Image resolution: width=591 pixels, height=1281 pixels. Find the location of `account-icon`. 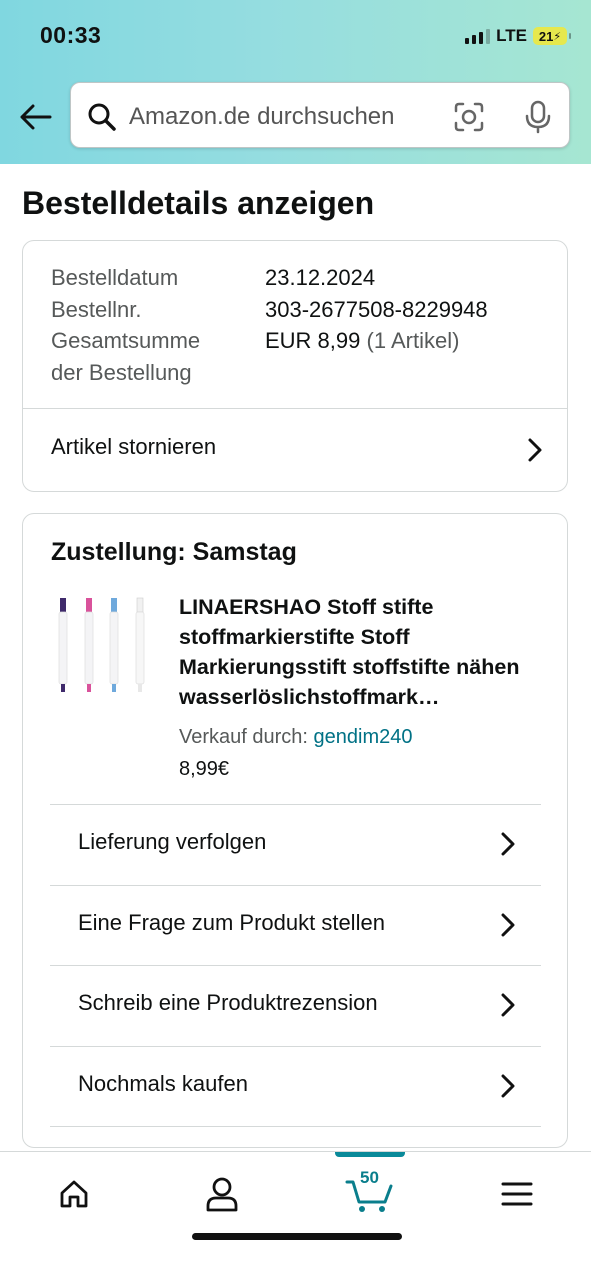

account-icon is located at coordinates (222, 1194).